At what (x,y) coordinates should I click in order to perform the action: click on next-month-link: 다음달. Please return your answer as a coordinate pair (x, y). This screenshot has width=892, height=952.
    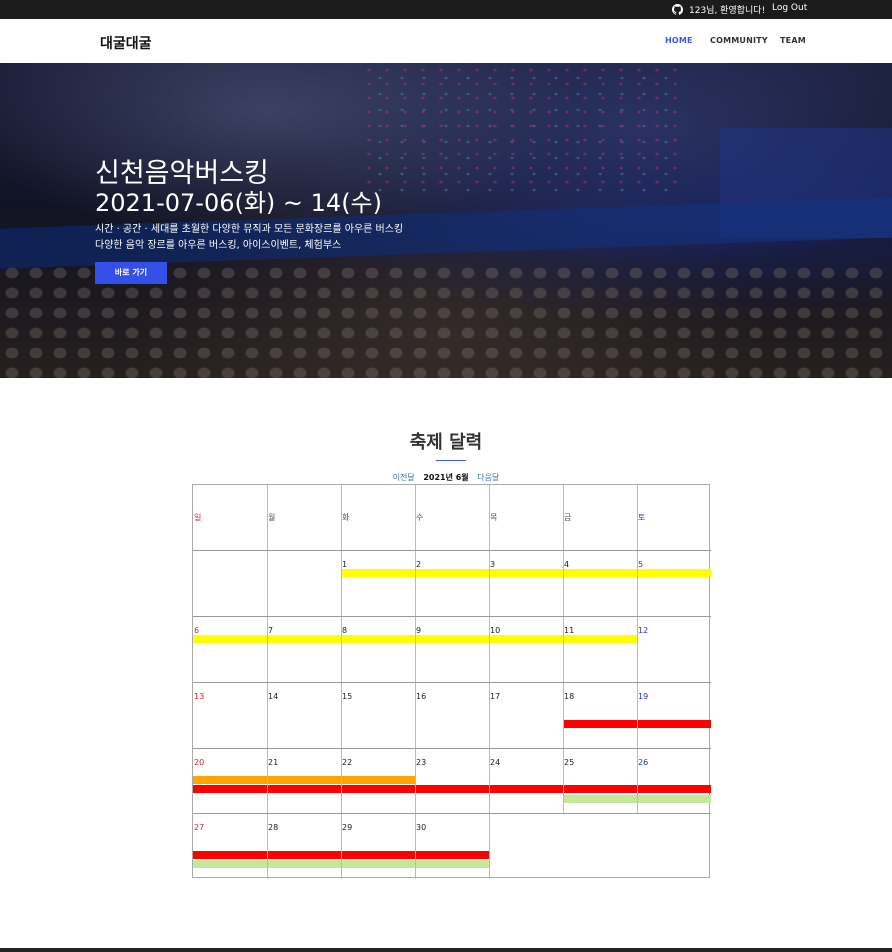
    Looking at the image, I should click on (488, 477).